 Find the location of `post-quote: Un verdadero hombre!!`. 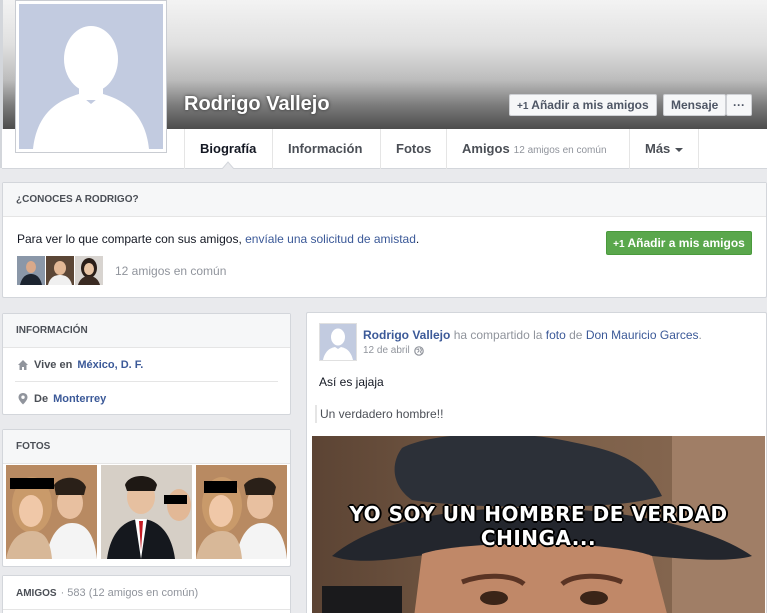

post-quote: Un verdadero hombre!! is located at coordinates (379, 414).